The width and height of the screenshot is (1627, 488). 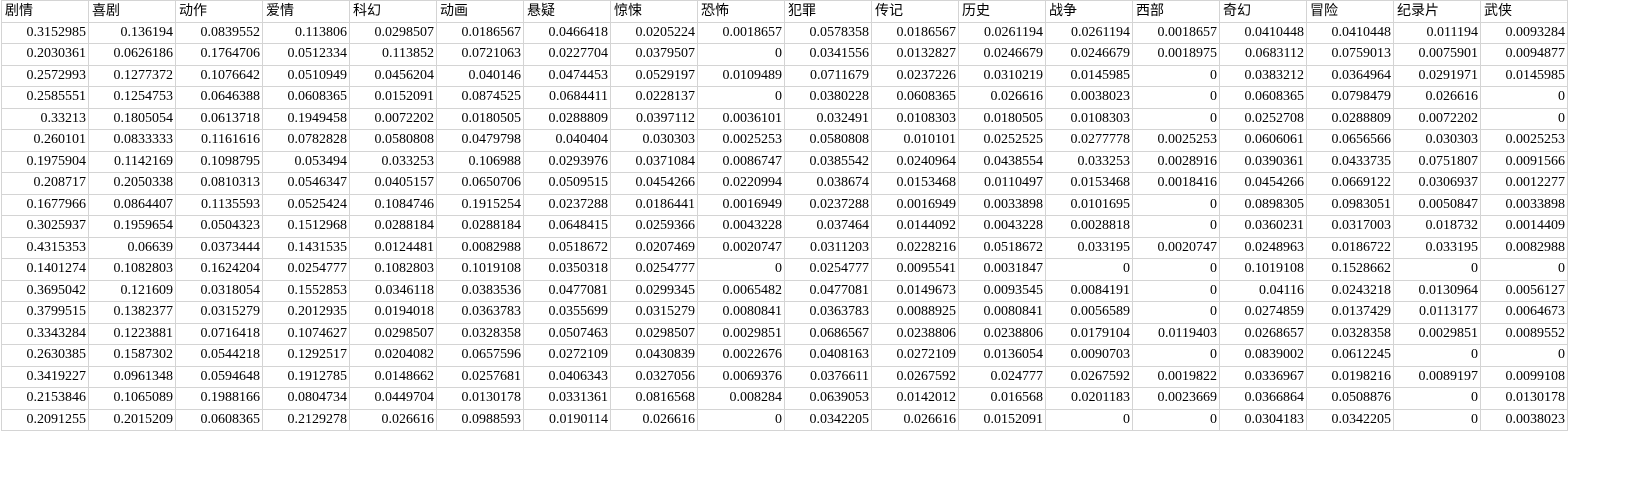 I want to click on cell: 0.0456204, so click(x=393, y=75).